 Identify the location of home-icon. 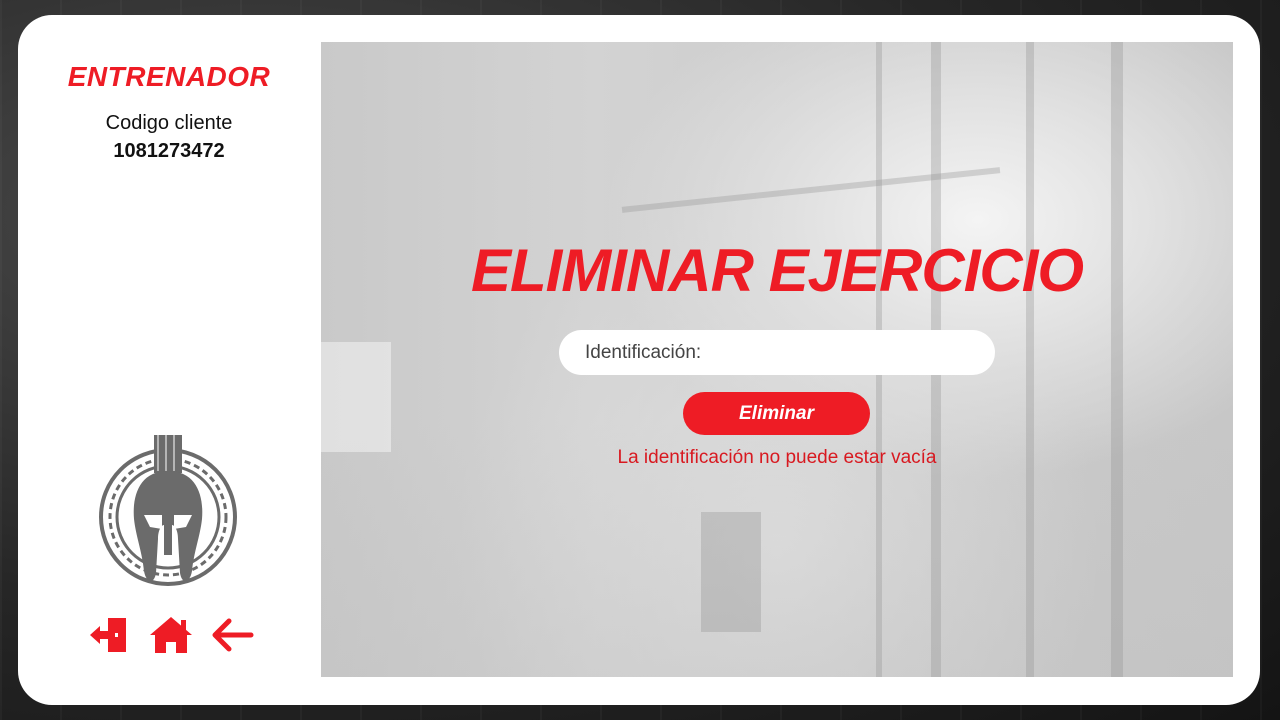
(171, 635).